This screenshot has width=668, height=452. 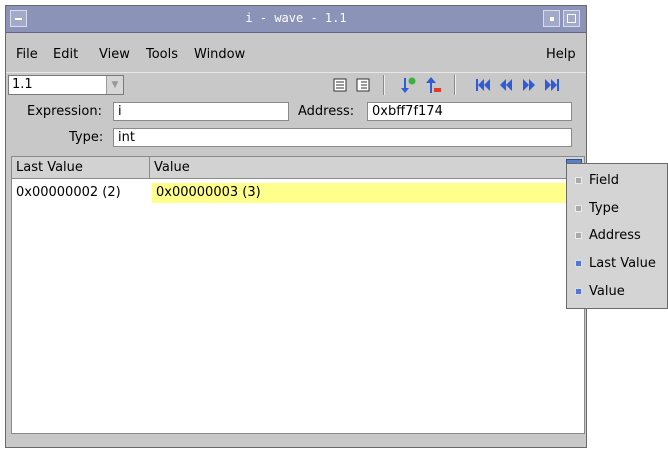 What do you see at coordinates (561, 54) in the screenshot?
I see `menu-help: Help` at bounding box center [561, 54].